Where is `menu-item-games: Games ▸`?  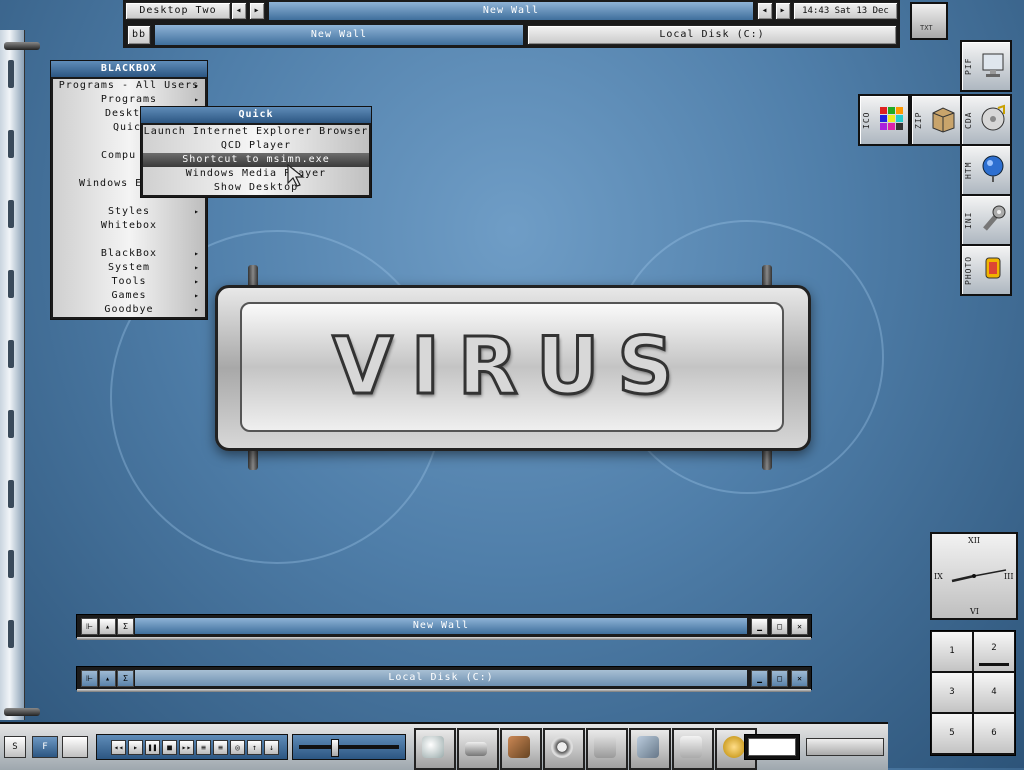
menu-item-games: Games ▸ is located at coordinates (129, 296).